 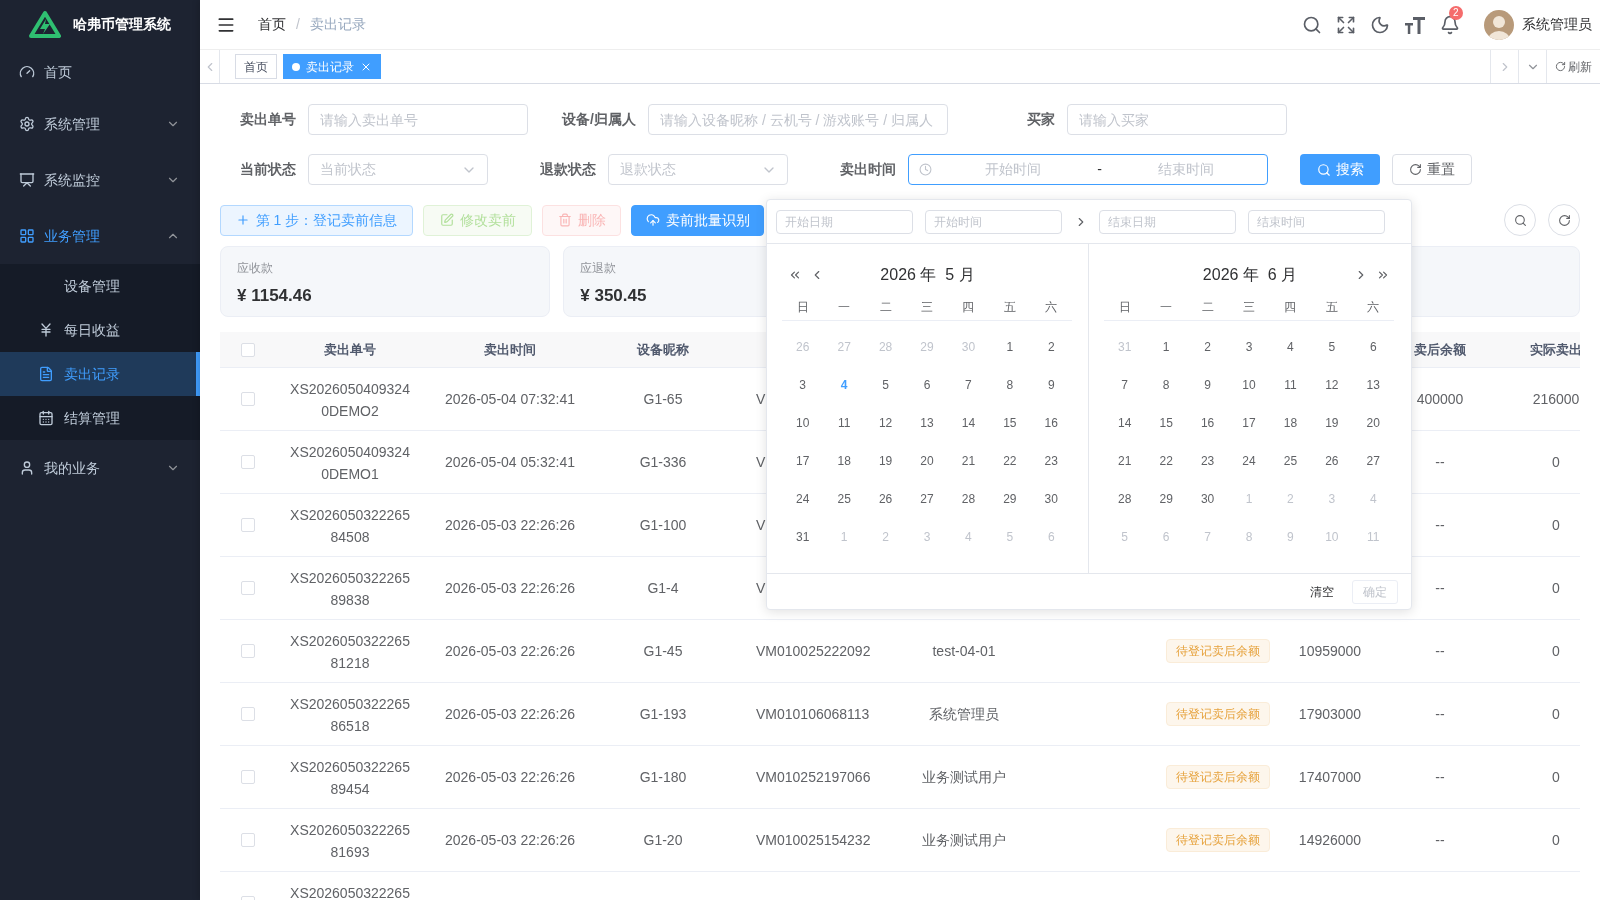 I want to click on submenu-item: 卖出记录, so click(x=100, y=374).